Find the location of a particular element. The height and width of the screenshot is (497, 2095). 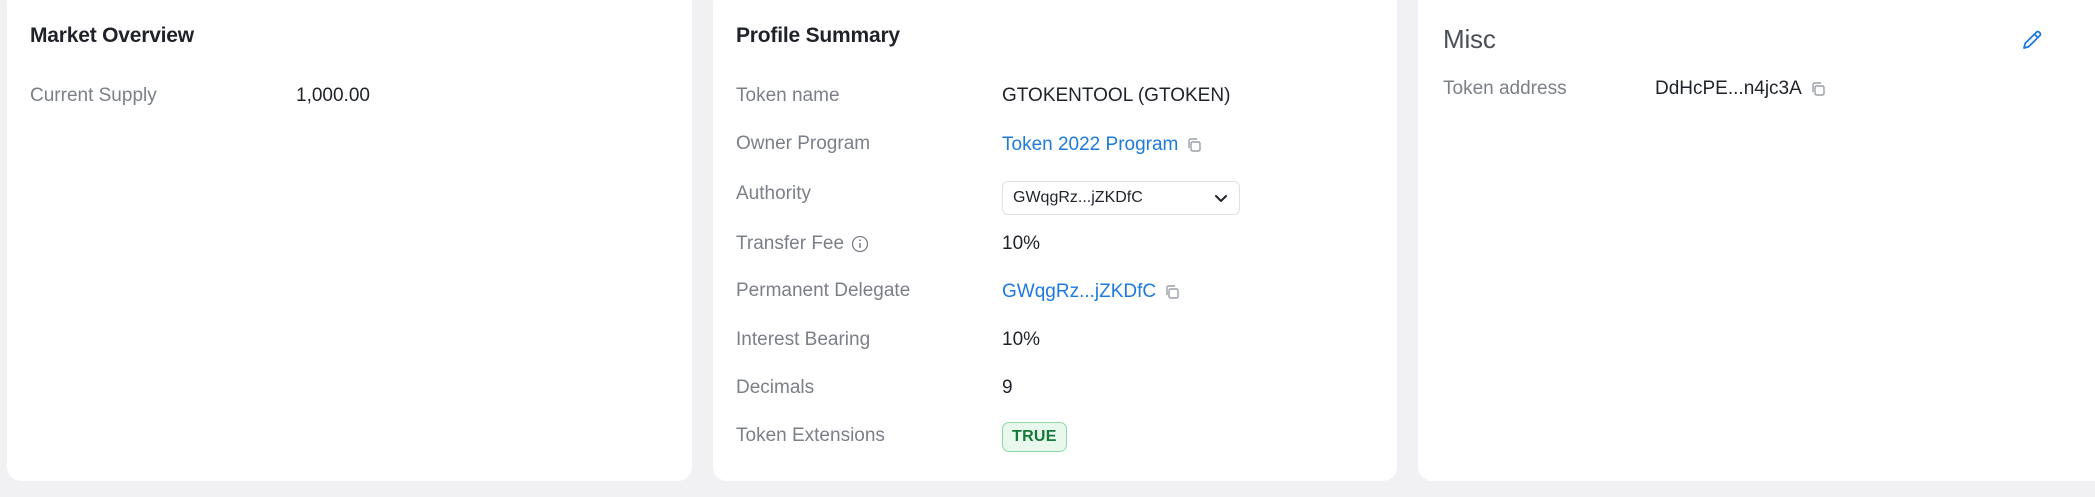

permanent-delegate-row: GWqgRz...jZKDfC is located at coordinates (1091, 292).